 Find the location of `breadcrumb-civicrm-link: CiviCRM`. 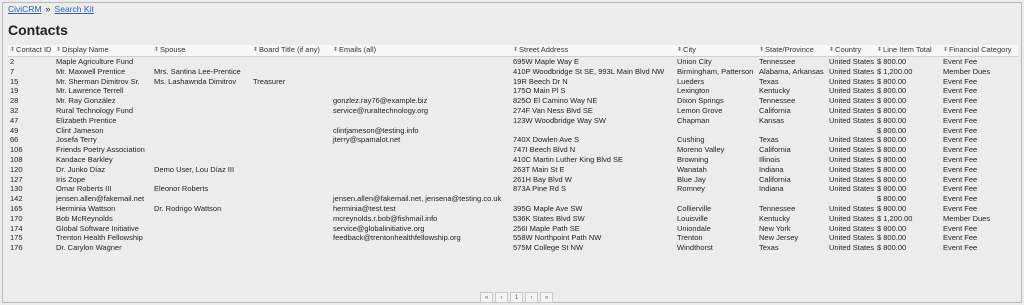

breadcrumb-civicrm-link: CiviCRM is located at coordinates (25, 9).